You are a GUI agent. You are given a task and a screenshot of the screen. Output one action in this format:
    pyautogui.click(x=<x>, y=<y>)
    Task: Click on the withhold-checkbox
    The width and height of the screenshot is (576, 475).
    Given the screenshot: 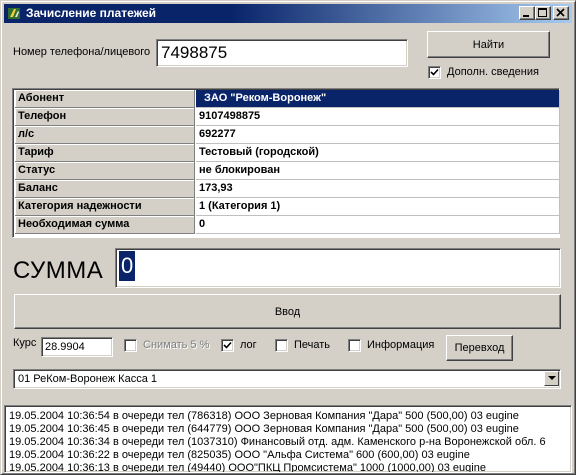 What is the action you would take?
    pyautogui.click(x=130, y=345)
    